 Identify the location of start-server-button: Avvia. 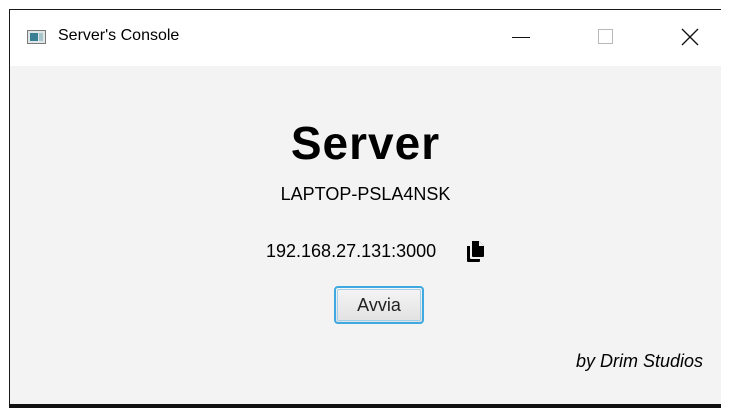
(379, 305).